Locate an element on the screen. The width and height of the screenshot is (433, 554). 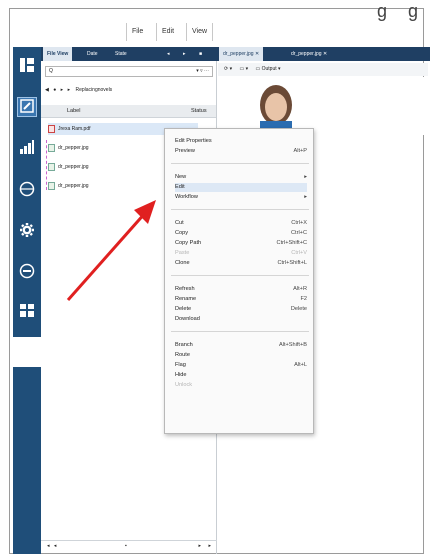
home-icon: ● is located at coordinates (54, 90).